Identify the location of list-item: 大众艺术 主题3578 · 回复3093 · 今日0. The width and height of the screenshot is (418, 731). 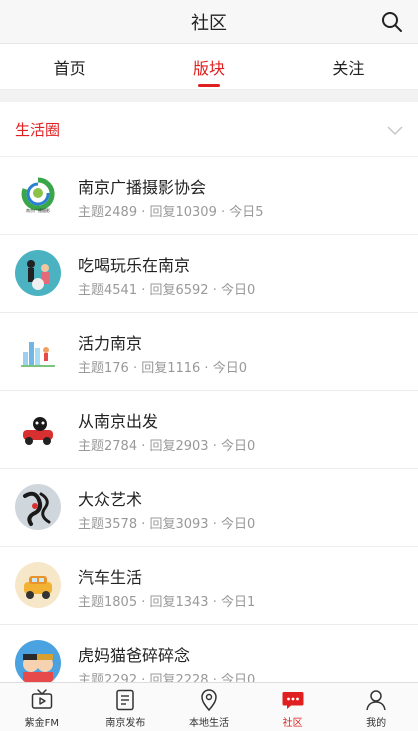
(209, 508).